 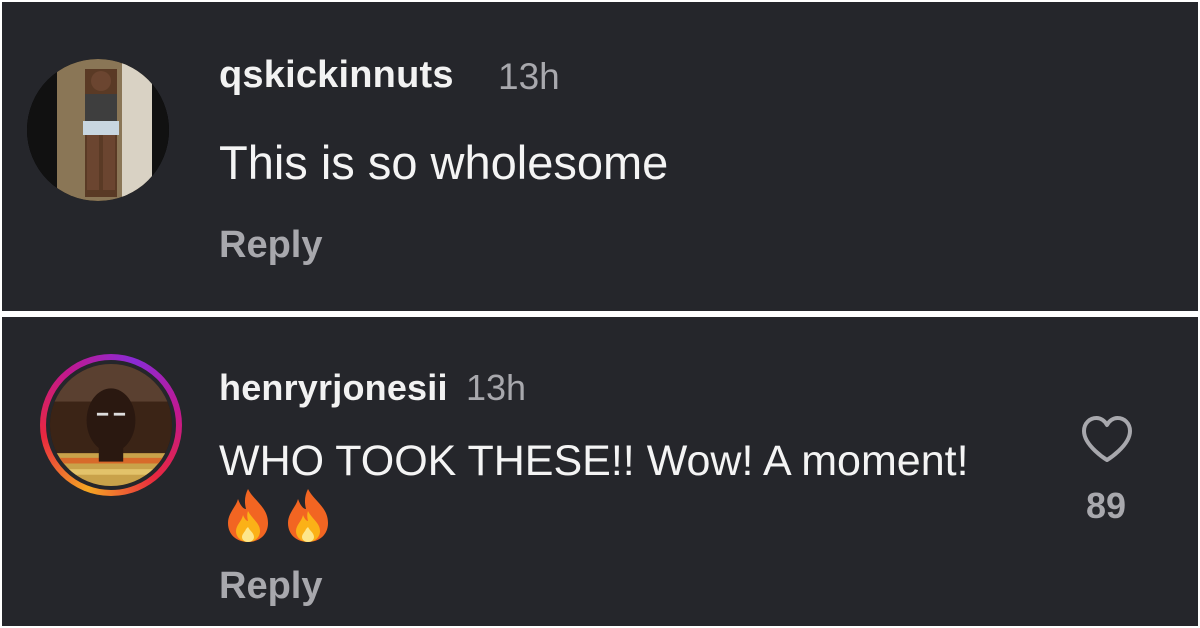 What do you see at coordinates (1106, 505) in the screenshot?
I see `like-count: 89` at bounding box center [1106, 505].